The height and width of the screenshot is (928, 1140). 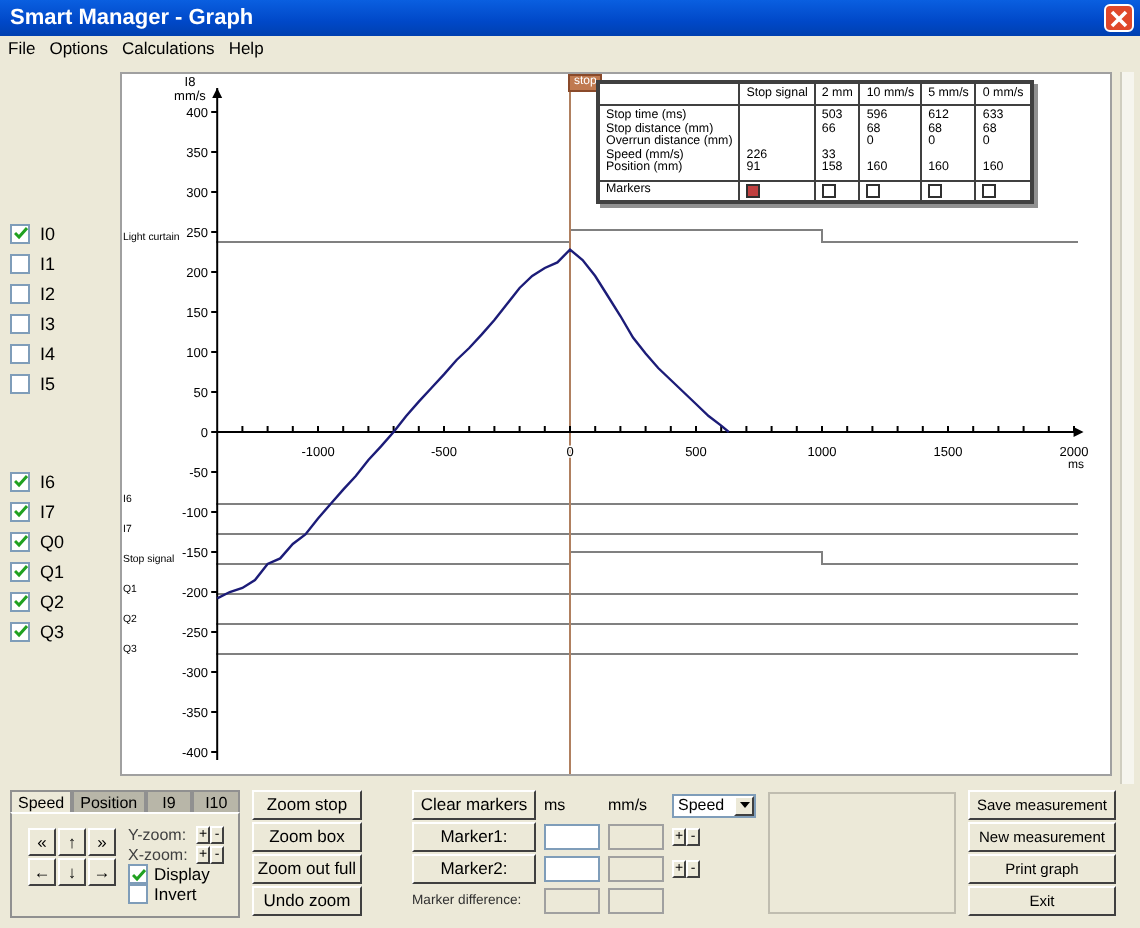 I want to click on close-button, so click(x=1119, y=18).